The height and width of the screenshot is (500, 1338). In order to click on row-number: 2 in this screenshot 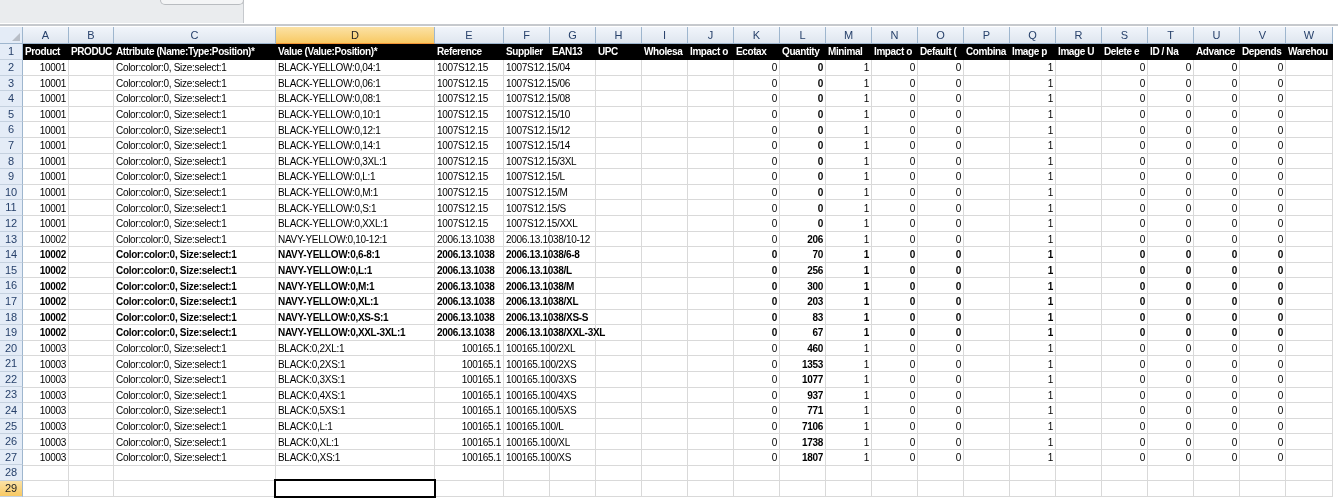, I will do `click(11, 68)`.